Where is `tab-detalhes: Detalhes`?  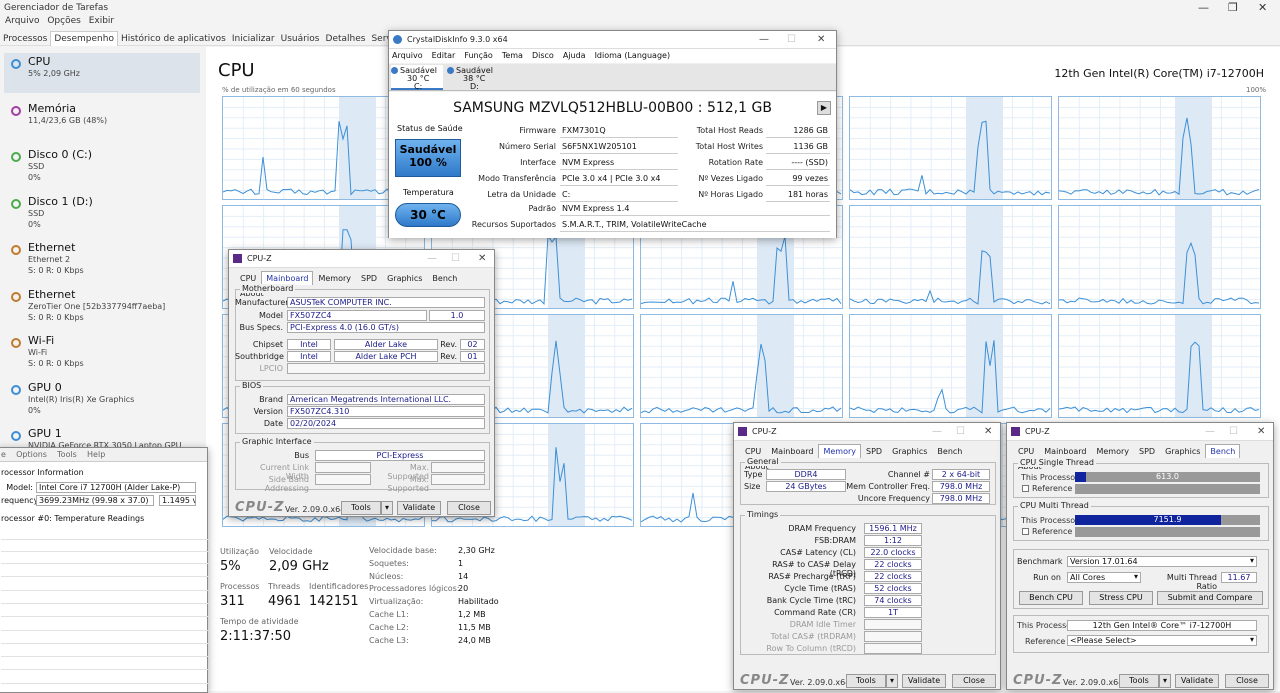
tab-detalhes: Detalhes is located at coordinates (346, 39).